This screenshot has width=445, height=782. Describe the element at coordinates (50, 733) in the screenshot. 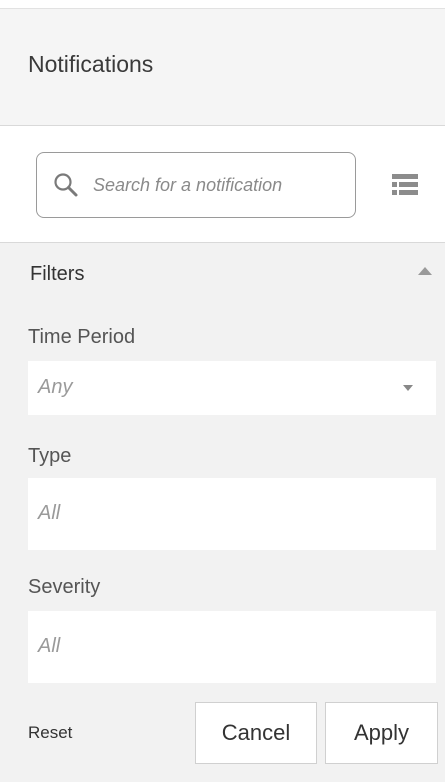

I see `reset-button: Reset` at that location.